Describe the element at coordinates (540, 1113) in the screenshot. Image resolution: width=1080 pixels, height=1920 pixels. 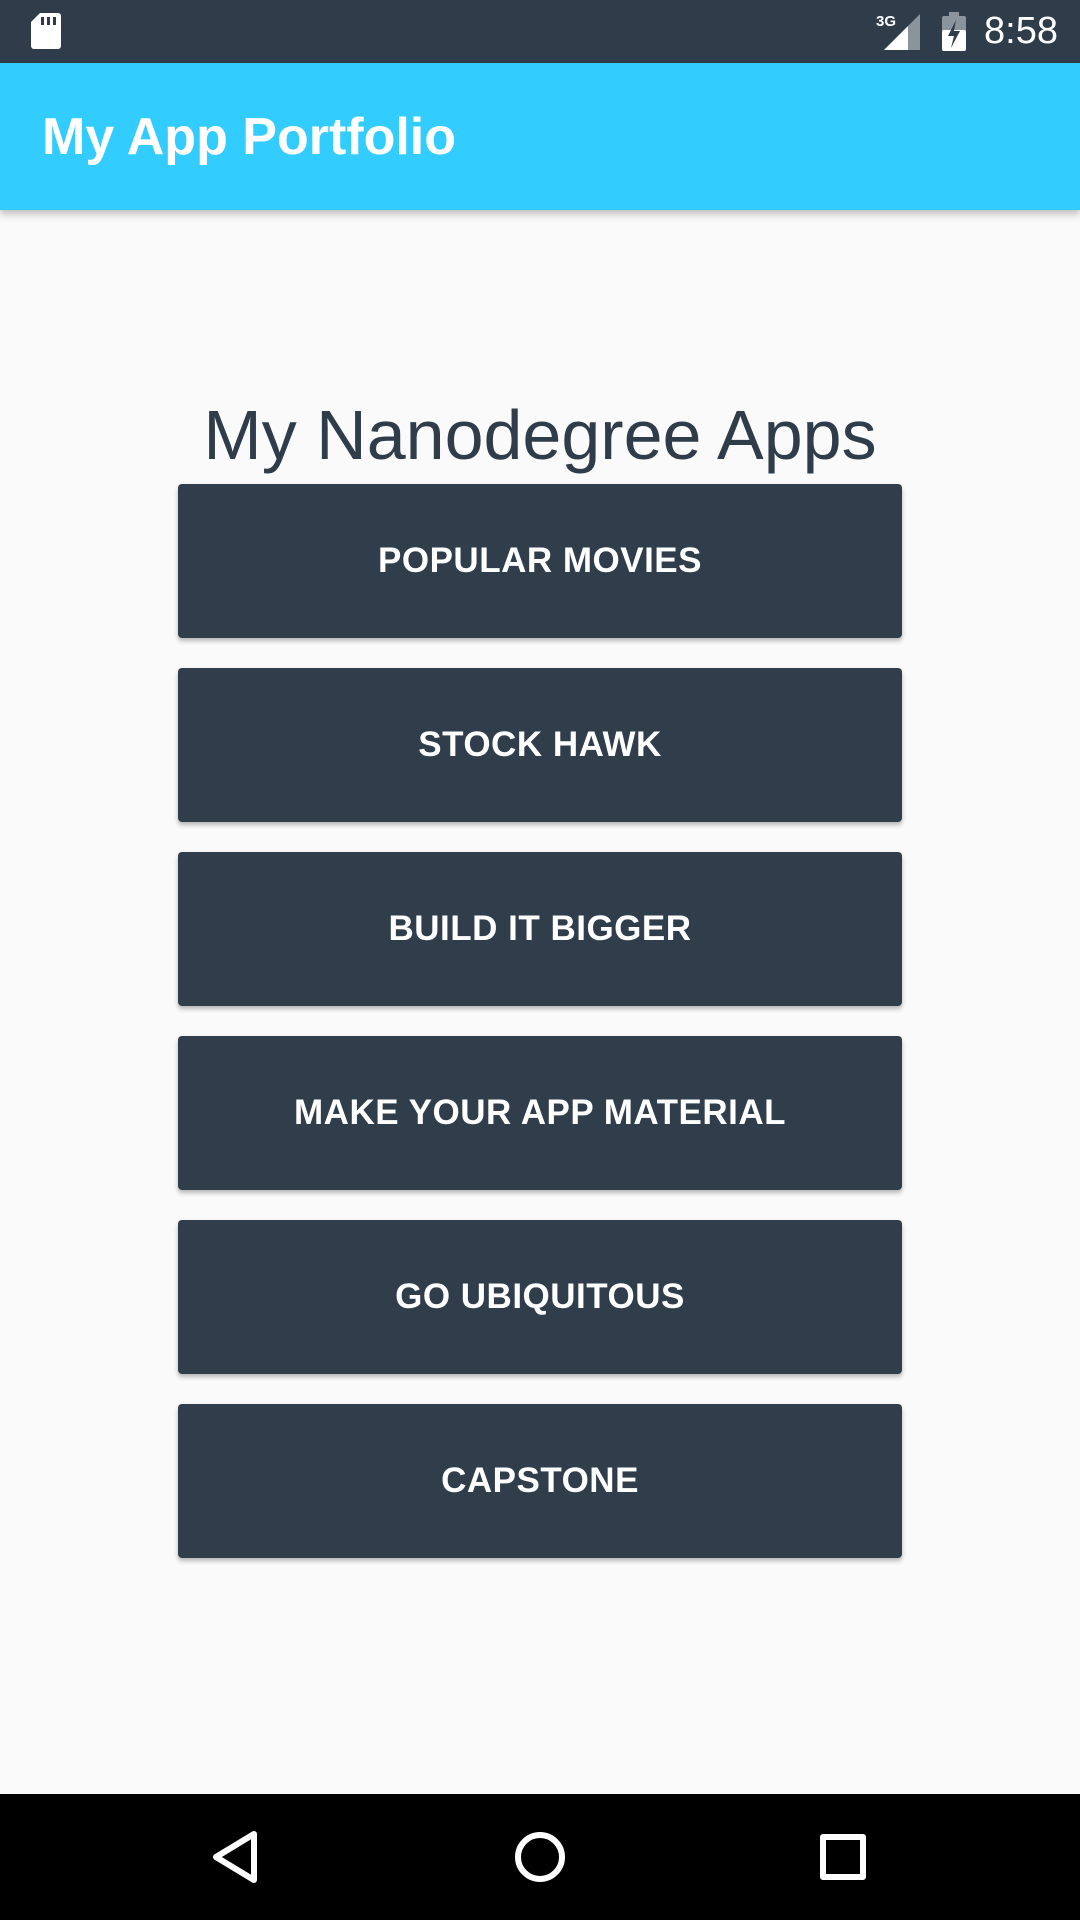
I see `make-your-app-material-button: MAKE YOUR APP MATERIAL` at that location.